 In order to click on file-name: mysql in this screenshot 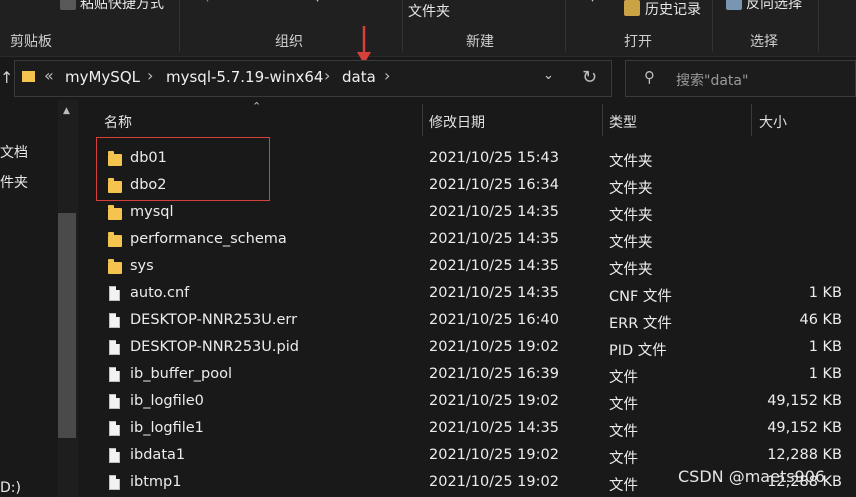, I will do `click(152, 212)`.